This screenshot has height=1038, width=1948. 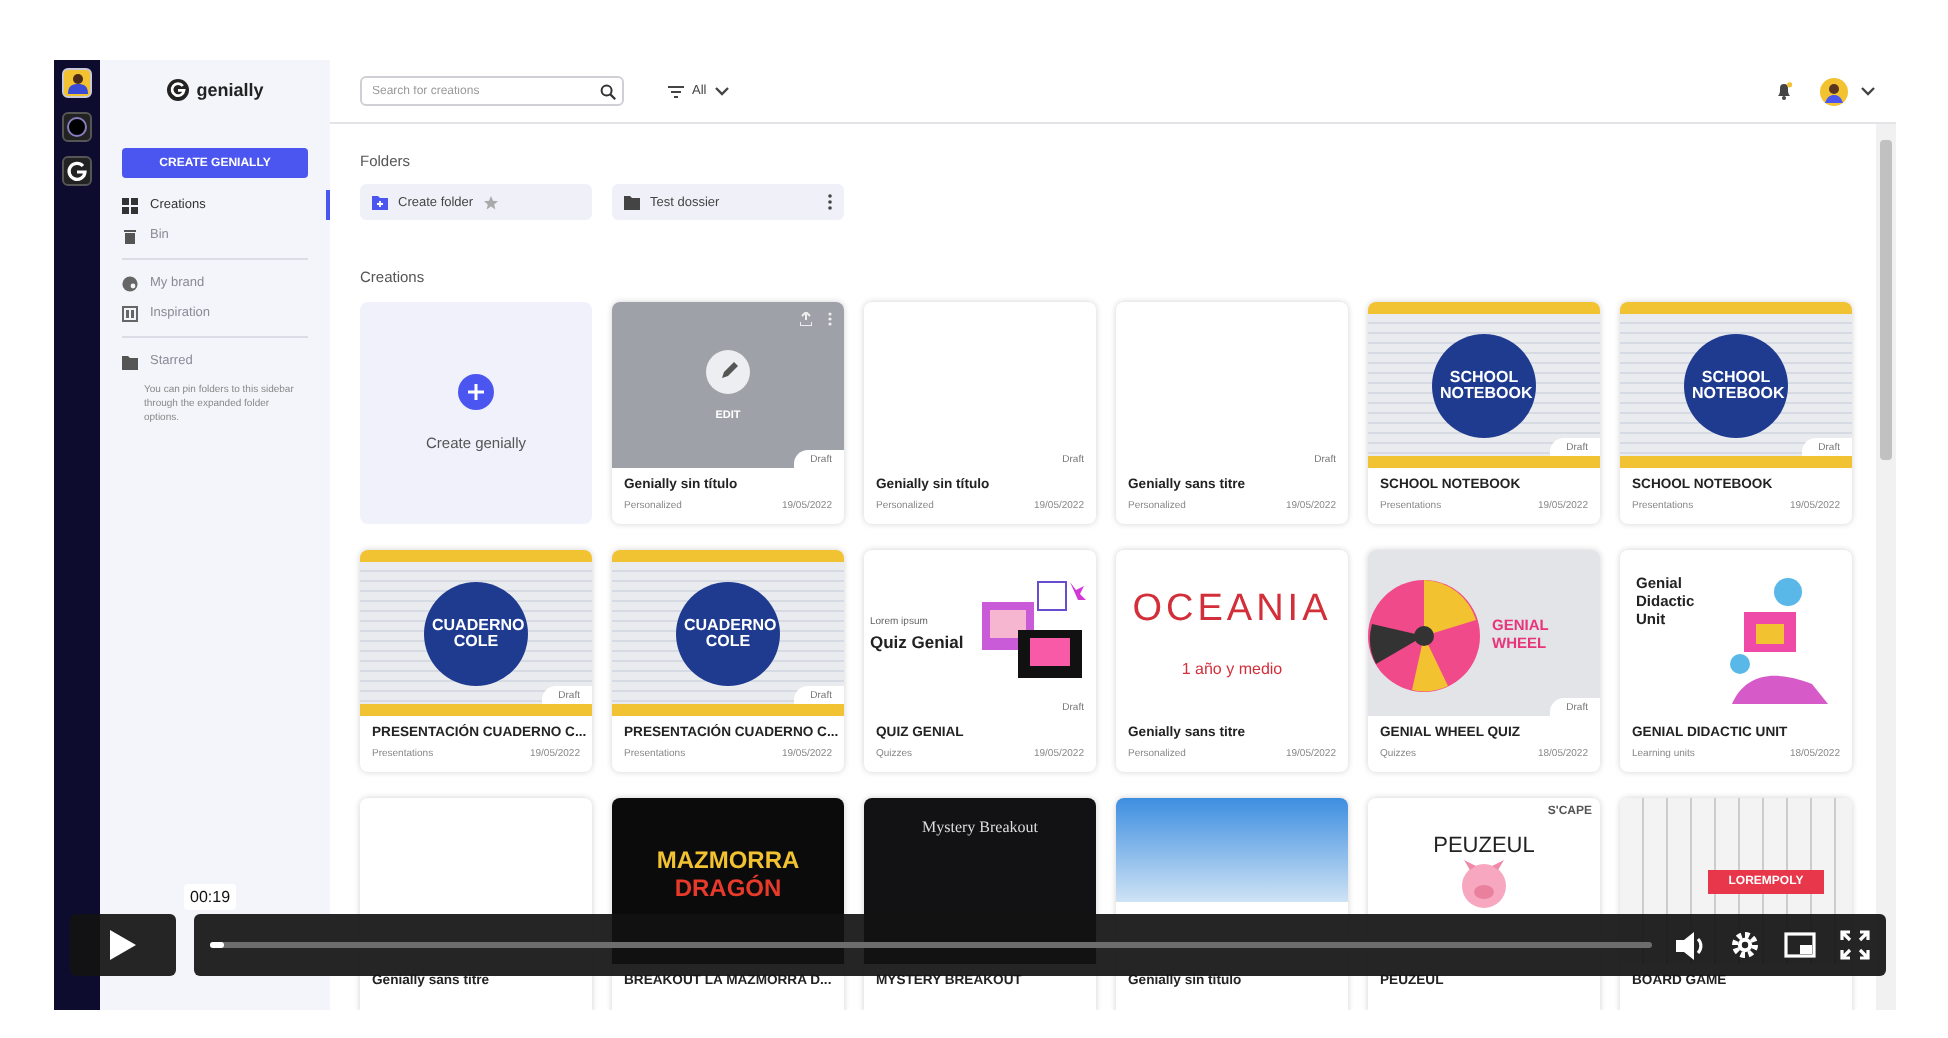 I want to click on logo-text: genially, so click(x=230, y=90).